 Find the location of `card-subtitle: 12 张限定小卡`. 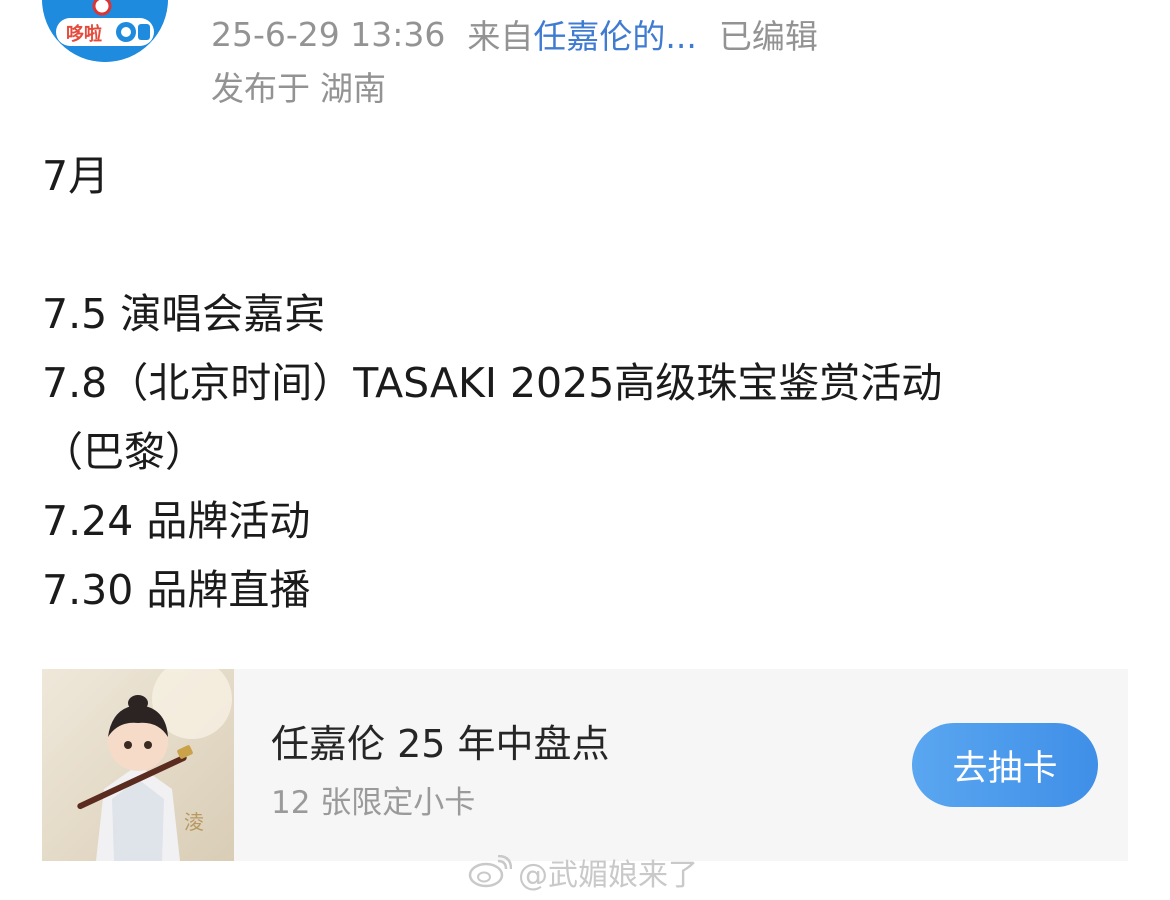

card-subtitle: 12 张限定小卡 is located at coordinates (373, 803).